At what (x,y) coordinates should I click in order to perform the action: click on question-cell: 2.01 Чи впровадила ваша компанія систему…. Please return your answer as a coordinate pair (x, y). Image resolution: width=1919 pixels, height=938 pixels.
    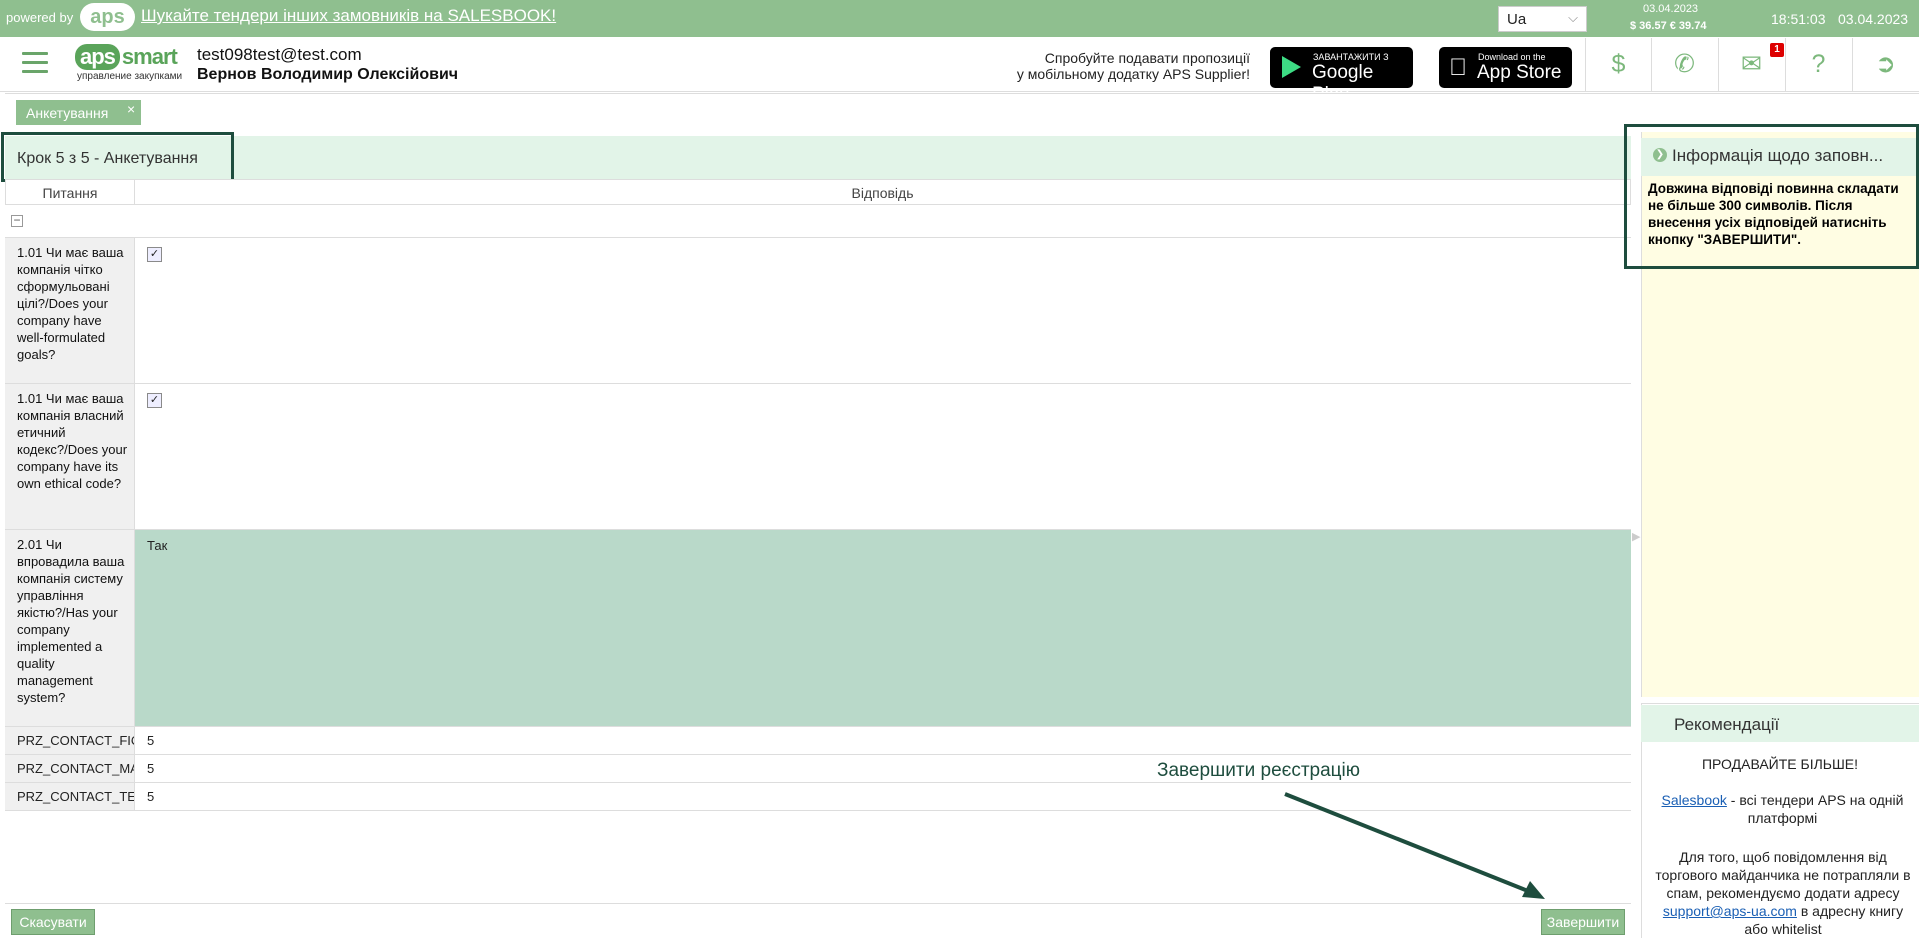
    Looking at the image, I should click on (70, 628).